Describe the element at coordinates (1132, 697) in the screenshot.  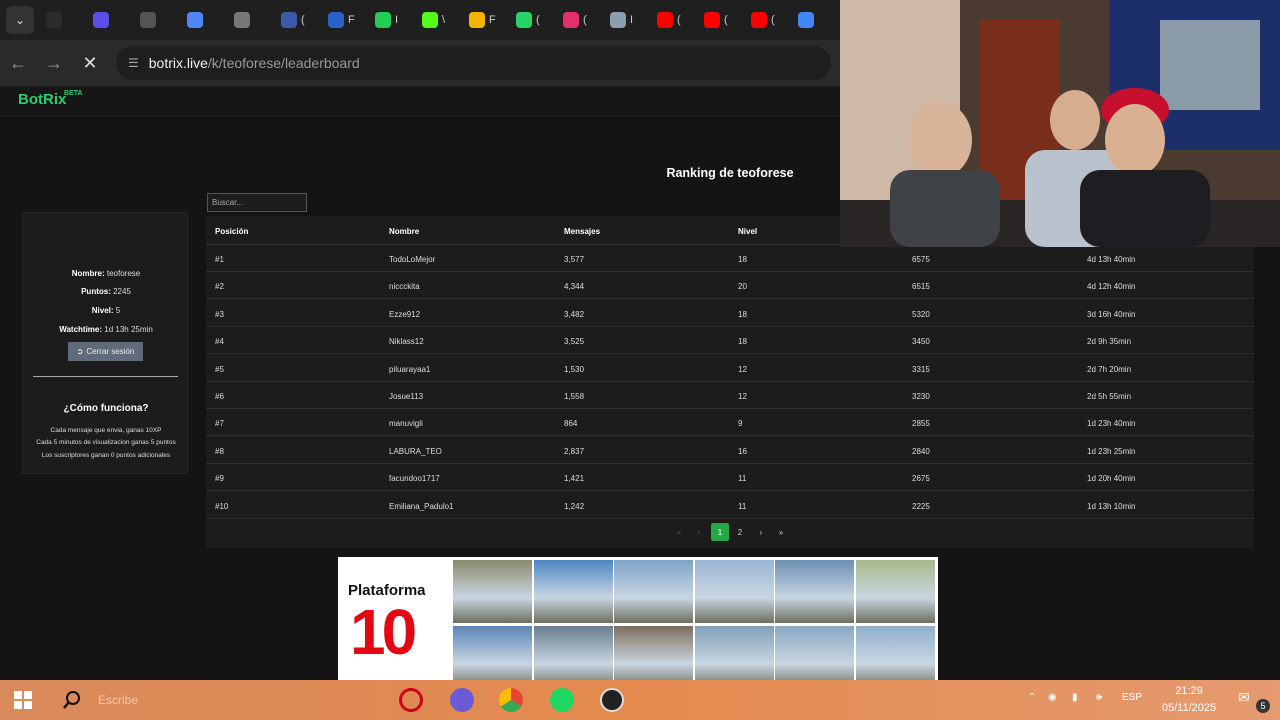
I see `language-indicator: ESP` at that location.